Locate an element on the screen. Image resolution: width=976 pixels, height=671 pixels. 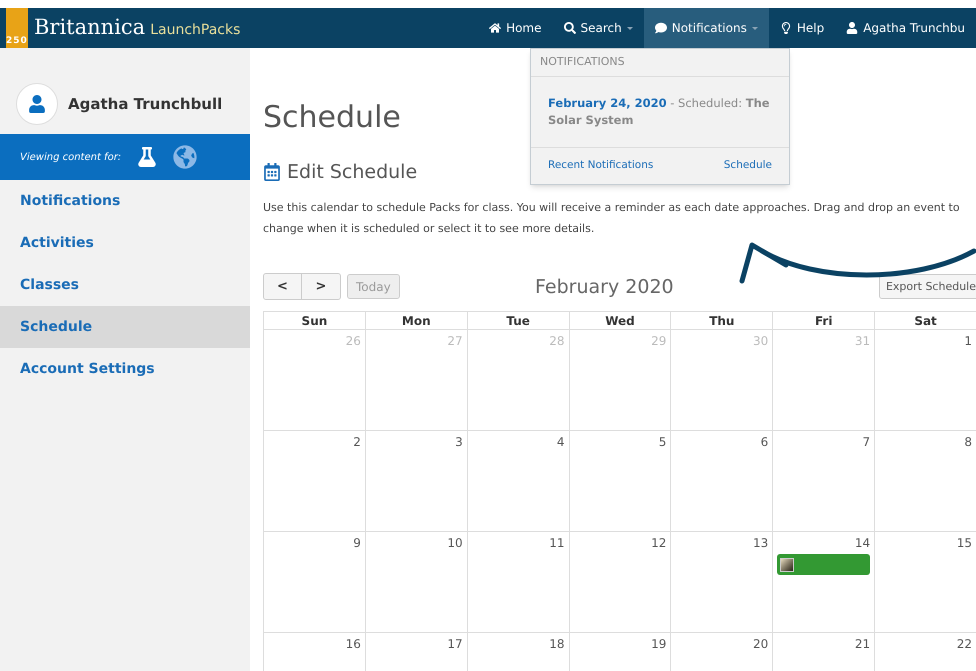
description-text: Use this calendar to schedule Packs for class. You will receive a reminder as each date approaches. Drag and drop an event to change when it is scheduled or select it to see more details. is located at coordinates (612, 218).